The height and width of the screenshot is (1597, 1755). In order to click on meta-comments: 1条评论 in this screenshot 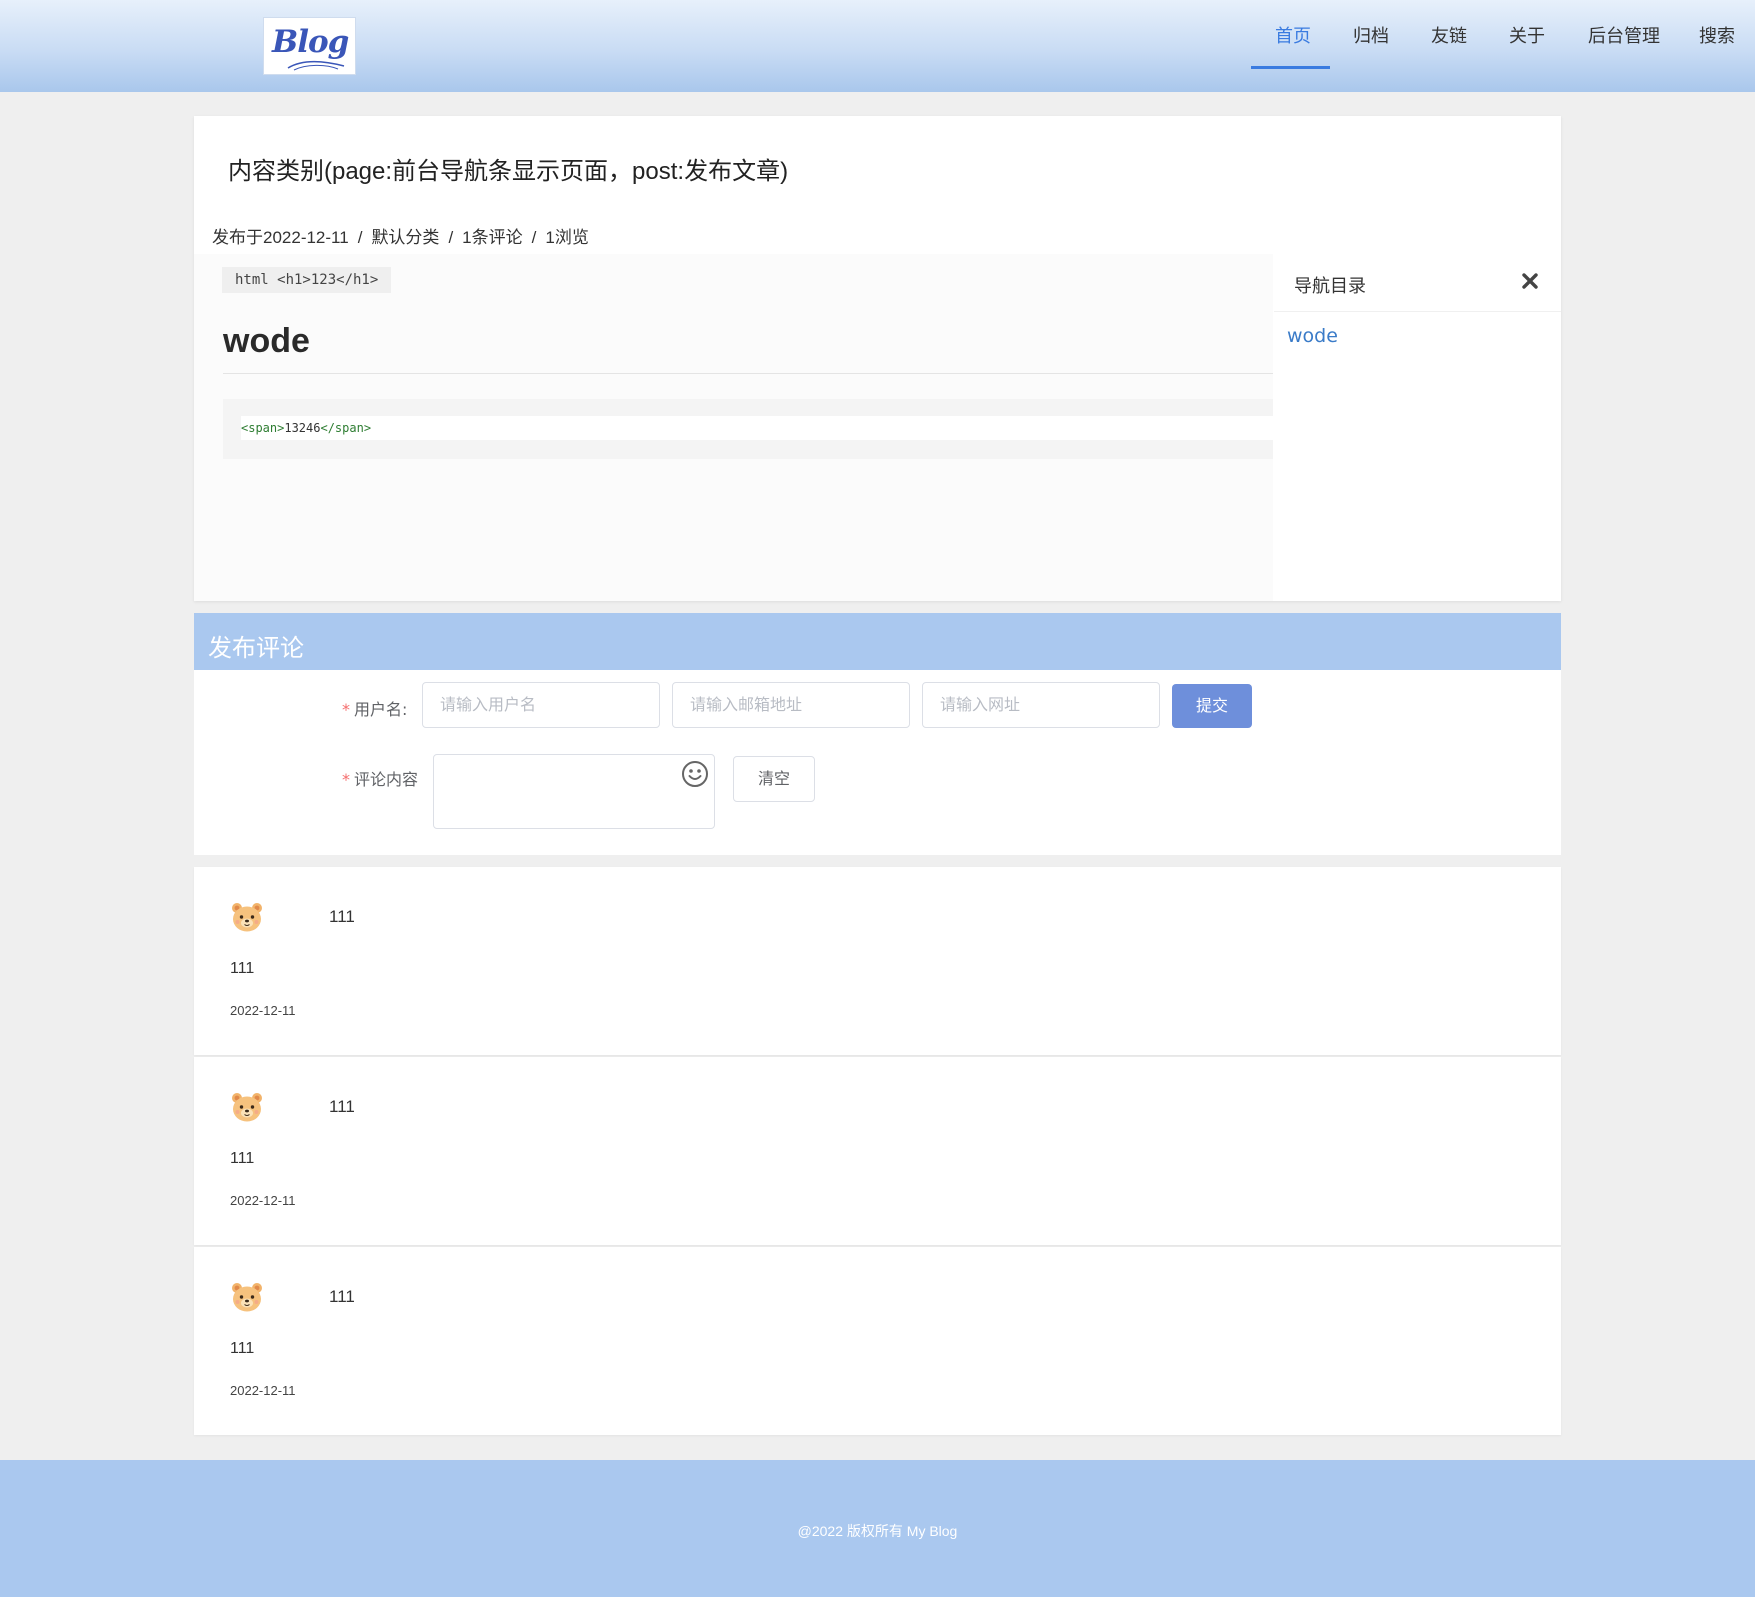, I will do `click(492, 237)`.